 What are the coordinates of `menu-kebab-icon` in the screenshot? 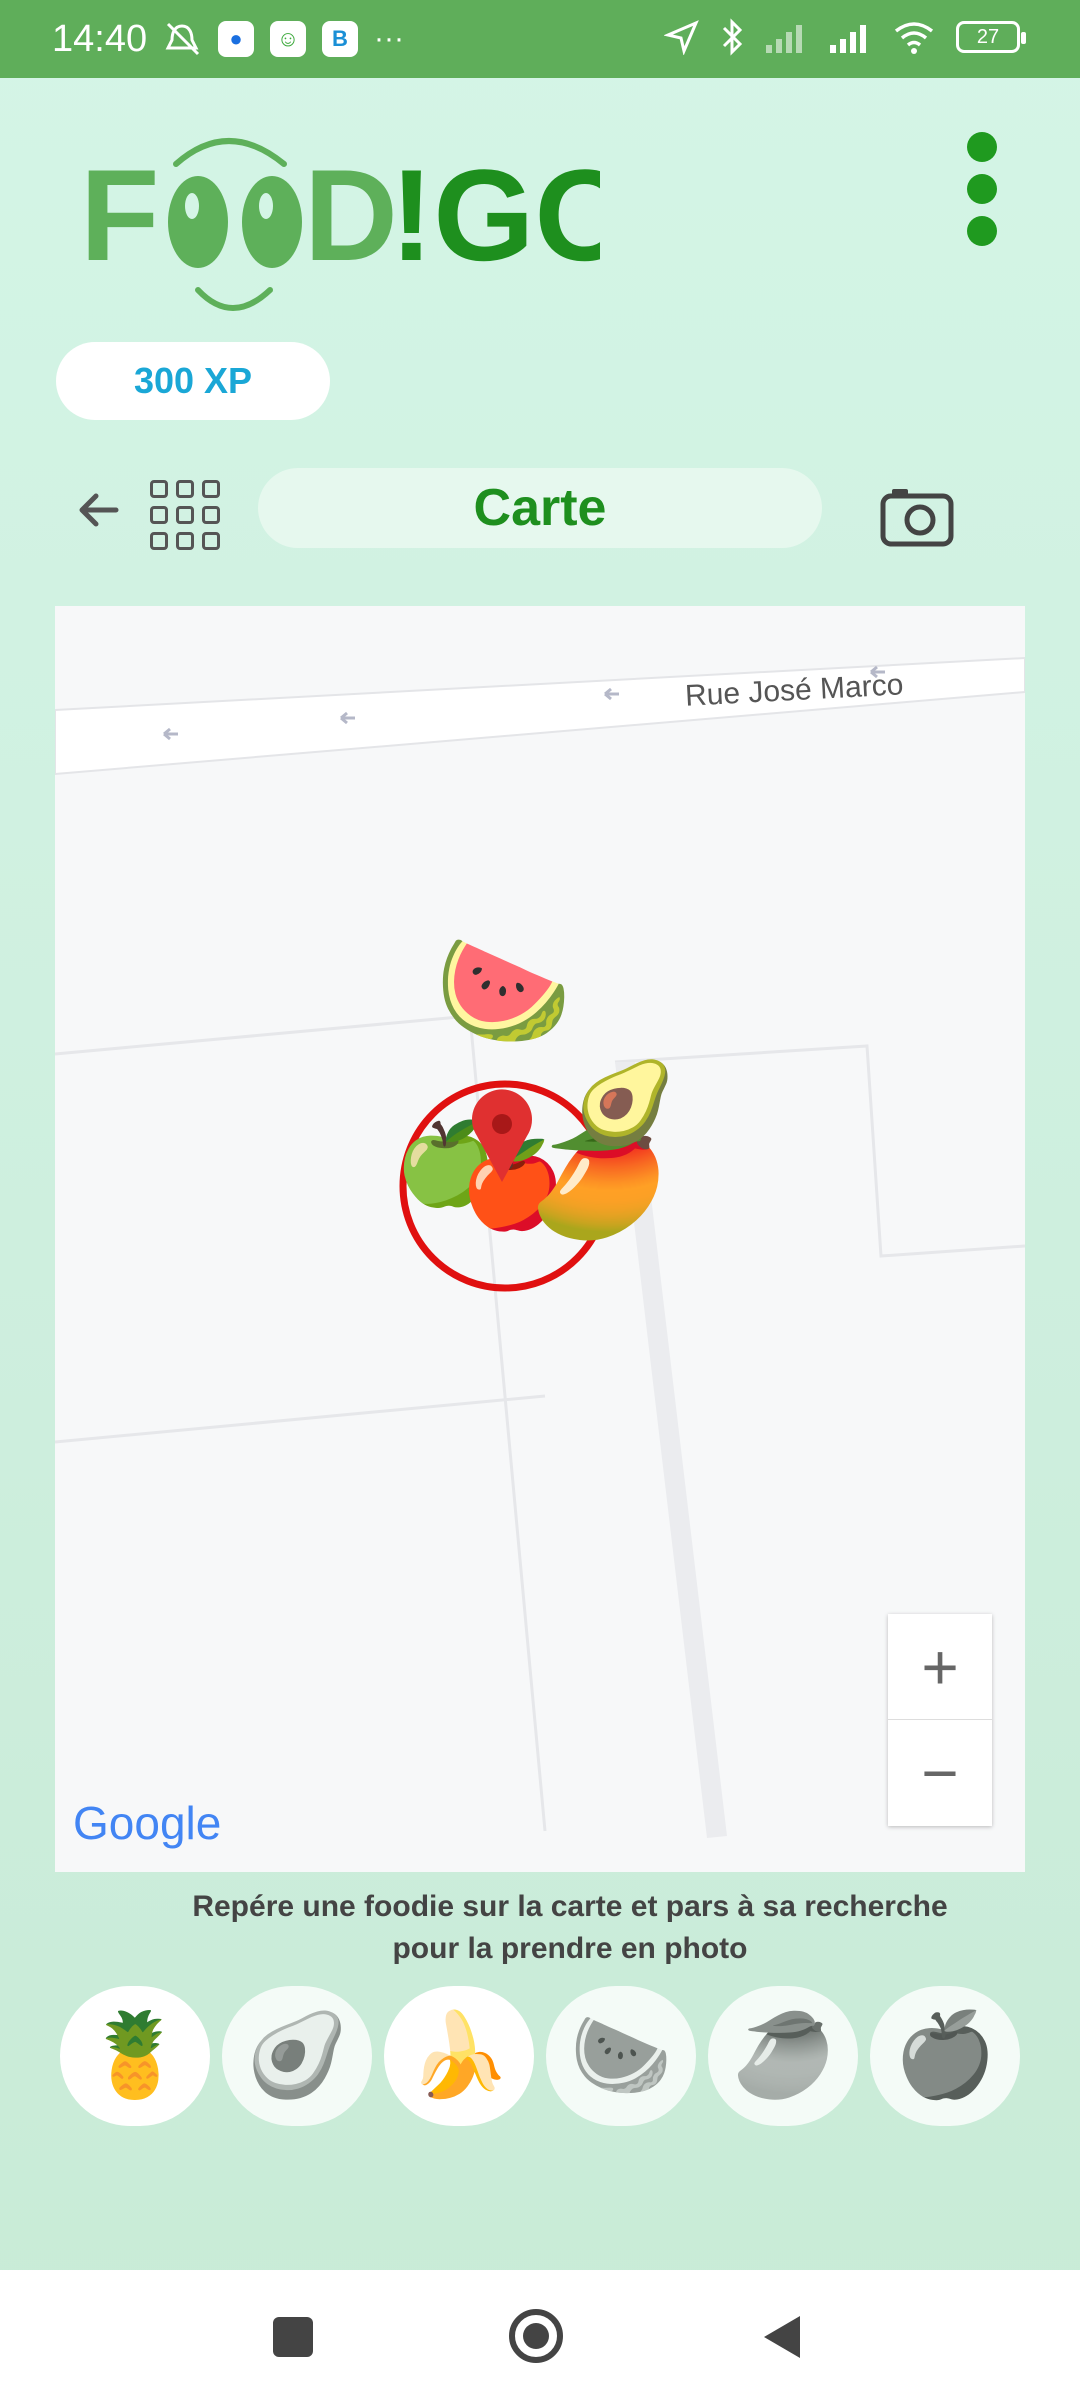 It's located at (982, 192).